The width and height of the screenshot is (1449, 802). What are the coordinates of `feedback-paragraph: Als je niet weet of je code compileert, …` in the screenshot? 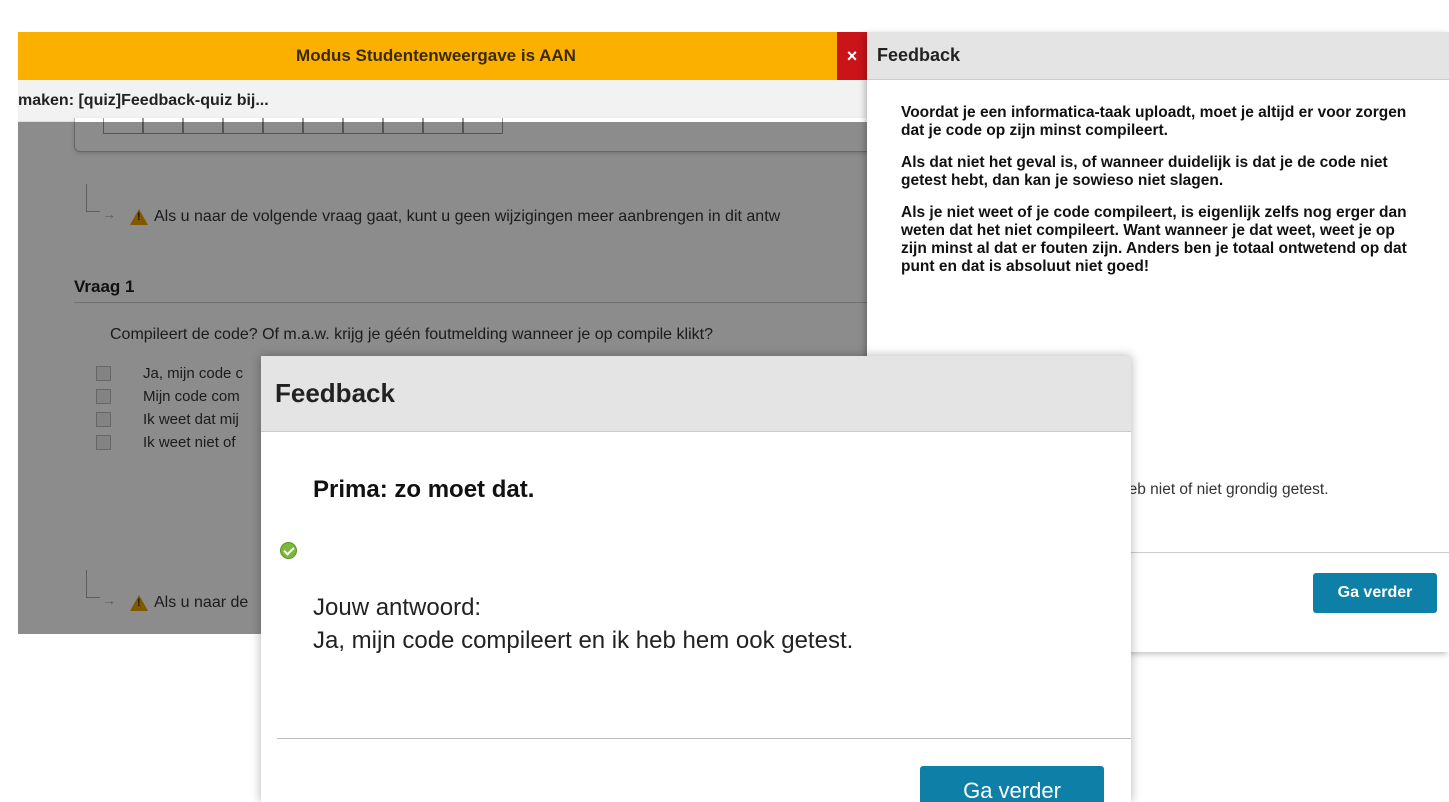 It's located at (1154, 239).